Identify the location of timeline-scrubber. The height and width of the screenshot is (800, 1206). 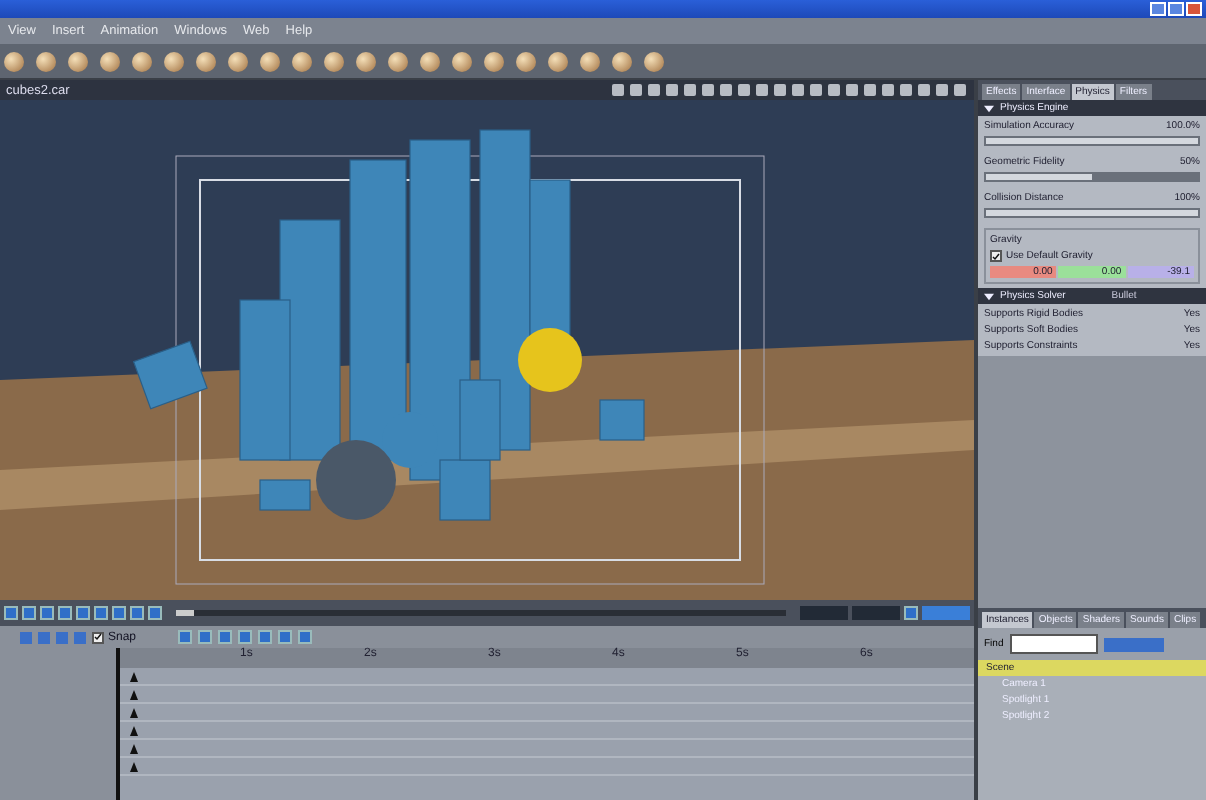
(481, 613).